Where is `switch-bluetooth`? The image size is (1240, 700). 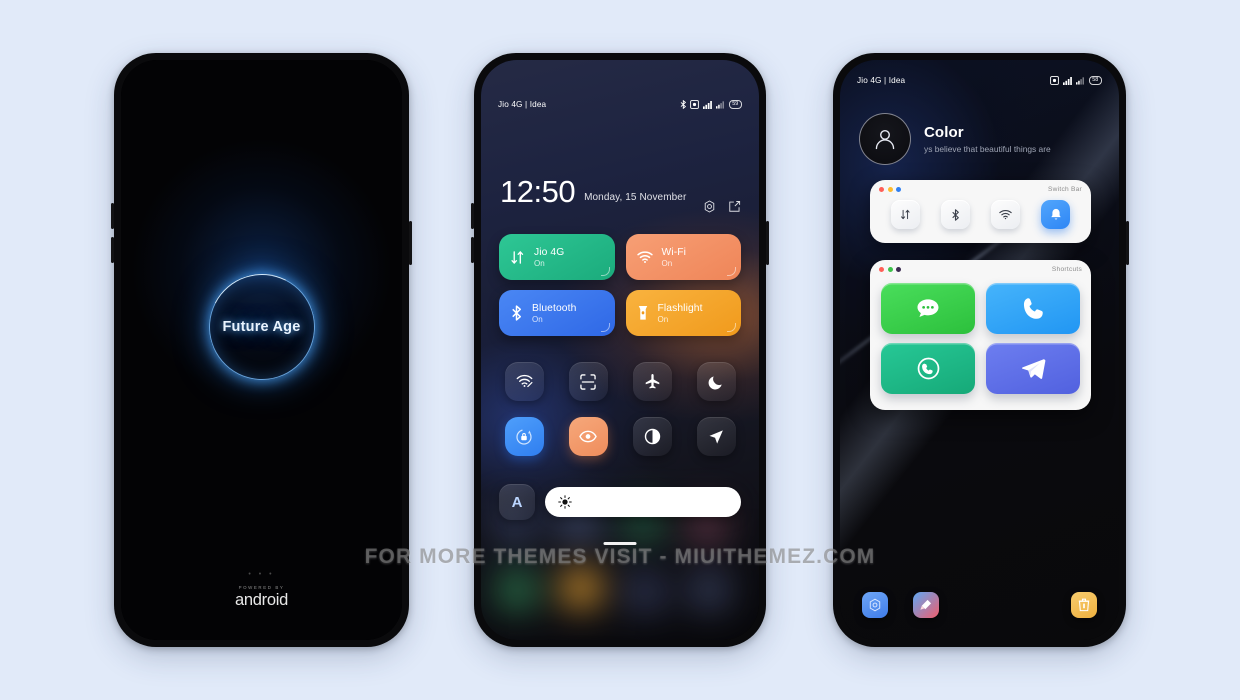
switch-bluetooth is located at coordinates (955, 214).